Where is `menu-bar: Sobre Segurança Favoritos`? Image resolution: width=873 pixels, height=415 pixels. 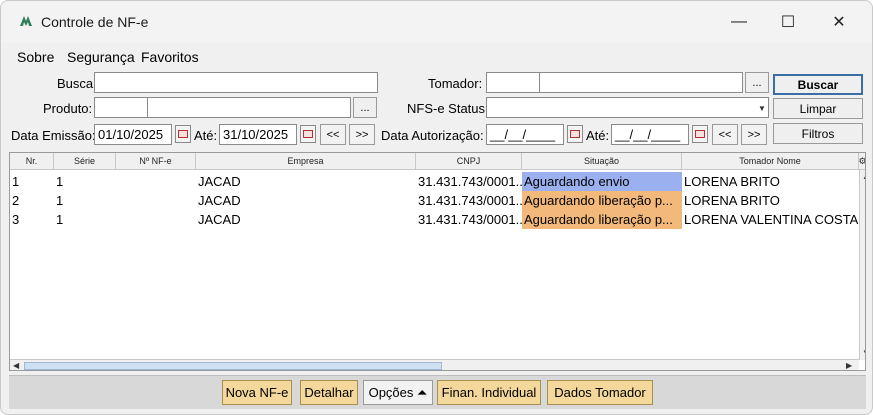 menu-bar: Sobre Segurança Favoritos is located at coordinates (436, 57).